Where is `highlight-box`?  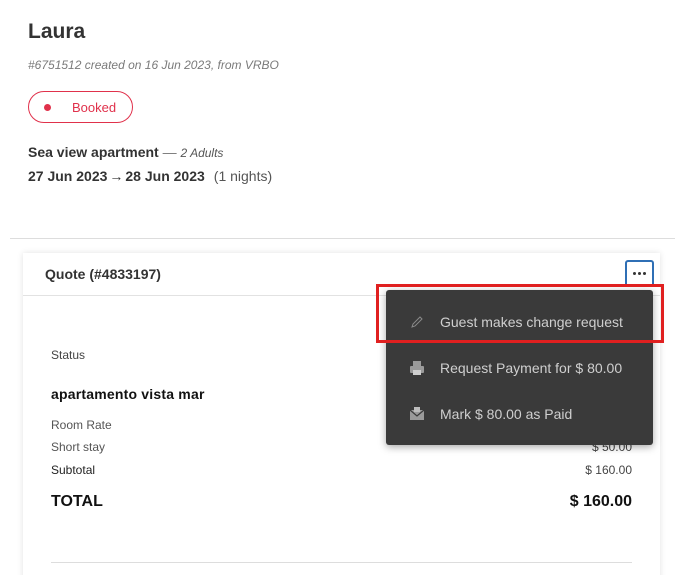 highlight-box is located at coordinates (520, 313).